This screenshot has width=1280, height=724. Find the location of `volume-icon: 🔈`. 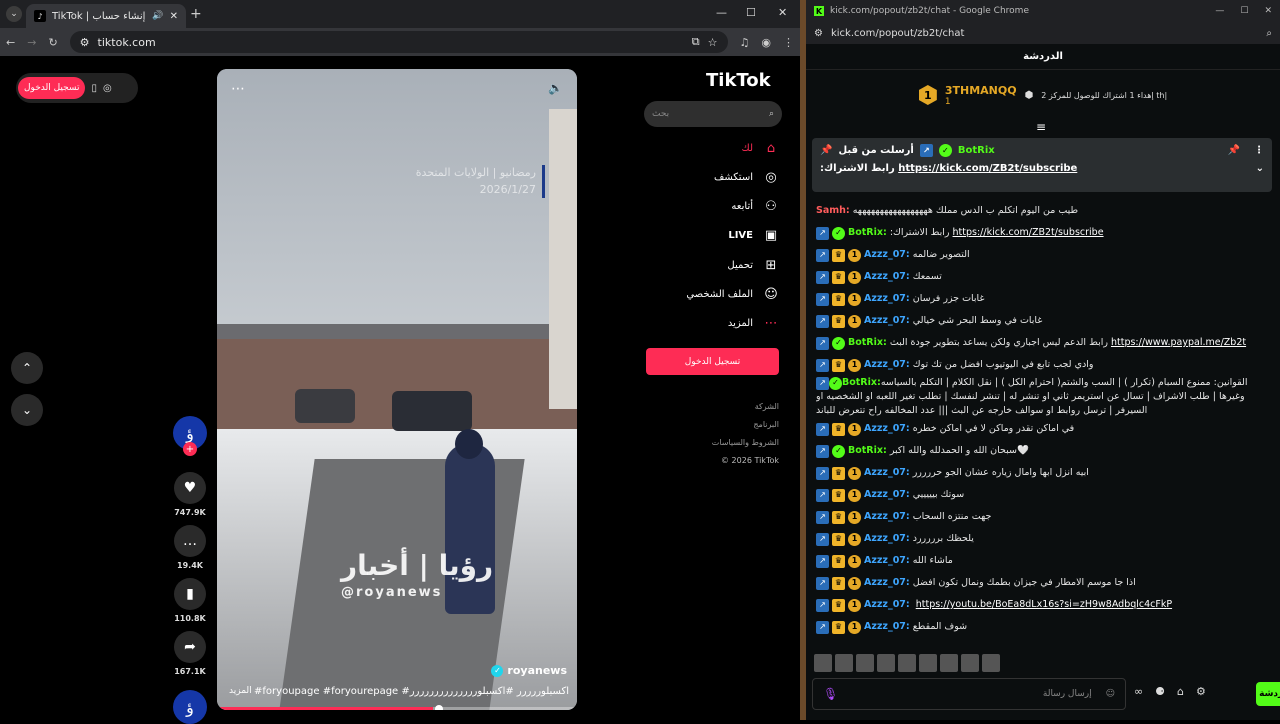

volume-icon: 🔈 is located at coordinates (555, 88).